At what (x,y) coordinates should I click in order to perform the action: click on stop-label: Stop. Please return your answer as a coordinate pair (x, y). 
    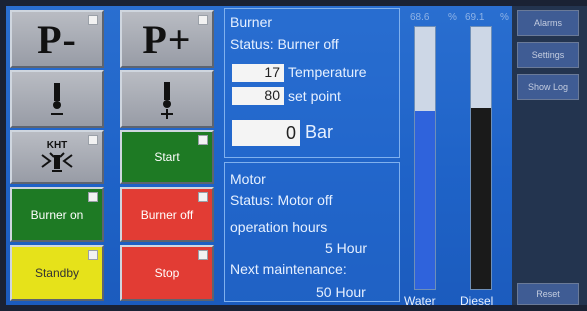
    Looking at the image, I should click on (167, 273).